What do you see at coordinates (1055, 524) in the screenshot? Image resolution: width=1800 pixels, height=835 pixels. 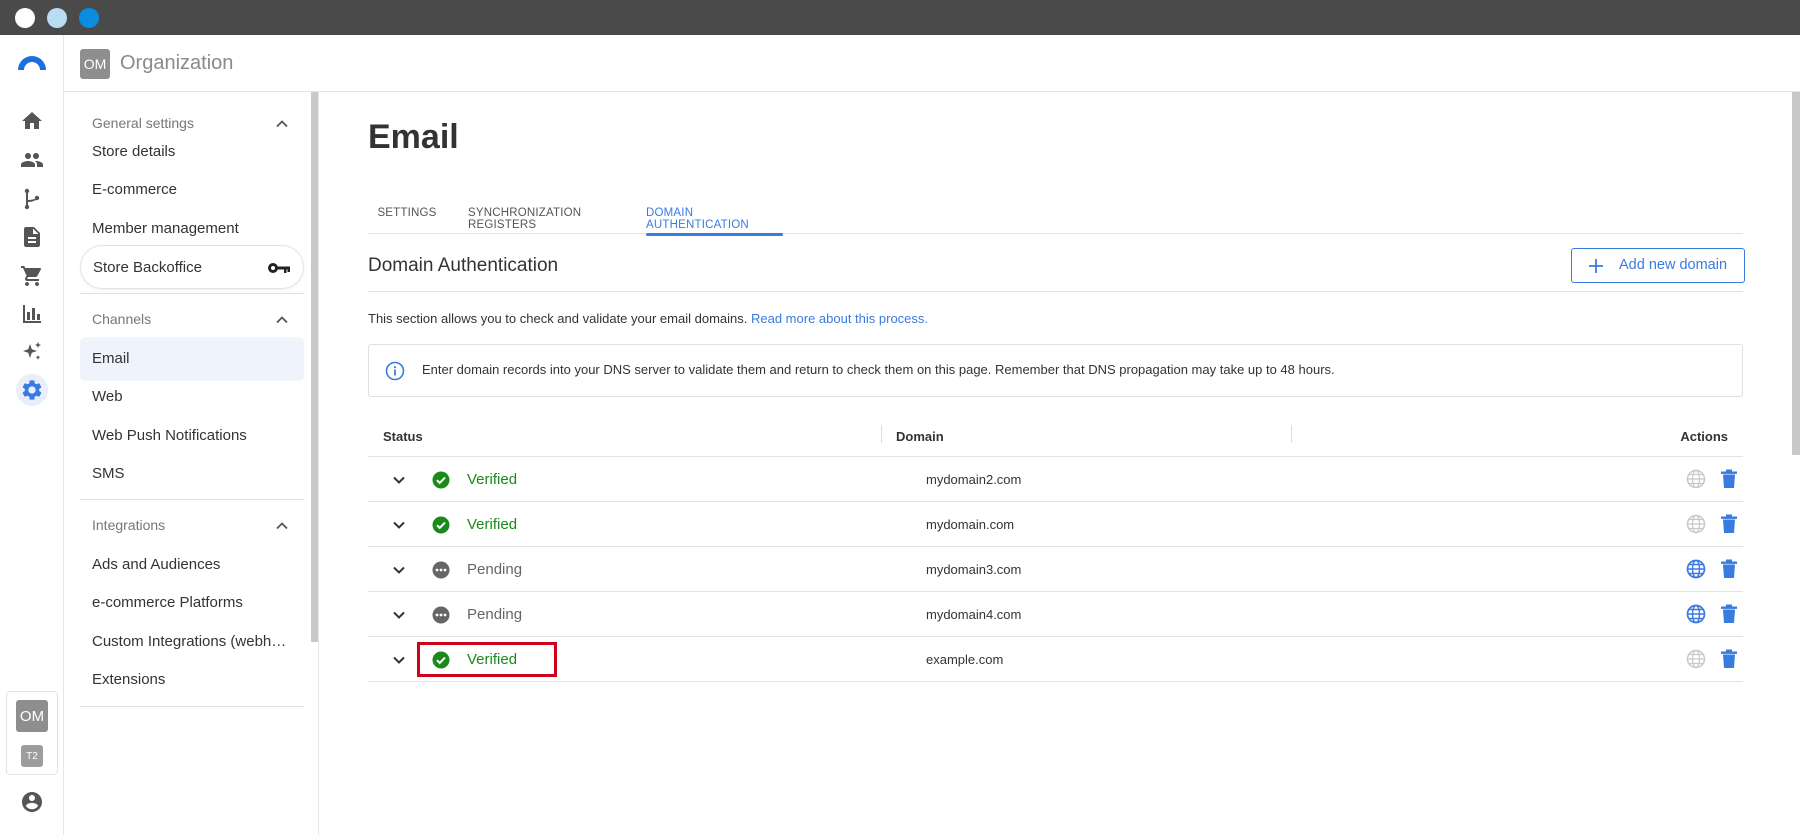 I see `table-row: Verified mydomain.com` at bounding box center [1055, 524].